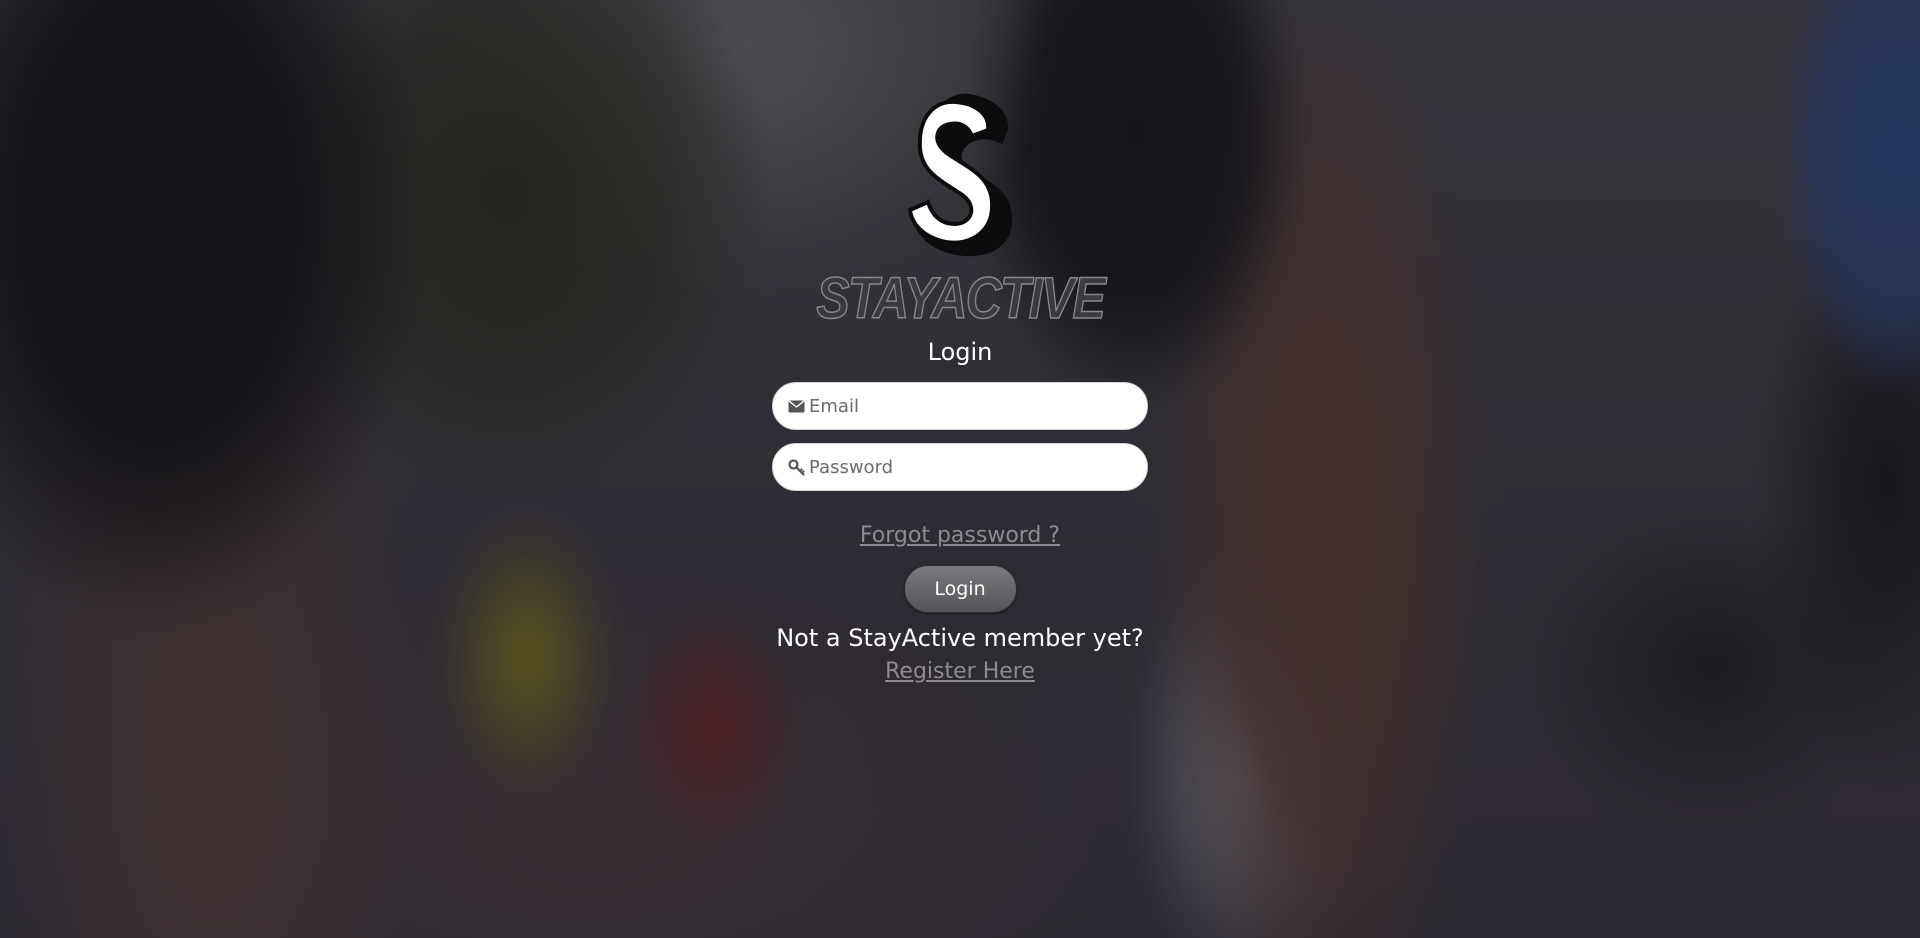 This screenshot has height=938, width=1920. Describe the element at coordinates (796, 467) in the screenshot. I see `key-icon` at that location.